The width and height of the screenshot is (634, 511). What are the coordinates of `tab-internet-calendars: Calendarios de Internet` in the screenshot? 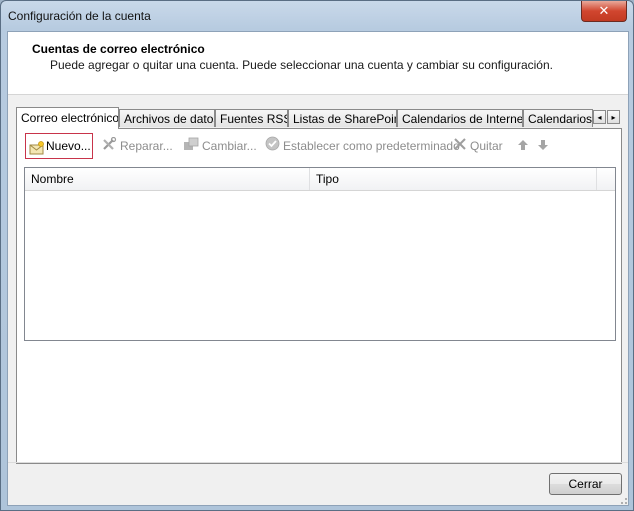 It's located at (460, 118).